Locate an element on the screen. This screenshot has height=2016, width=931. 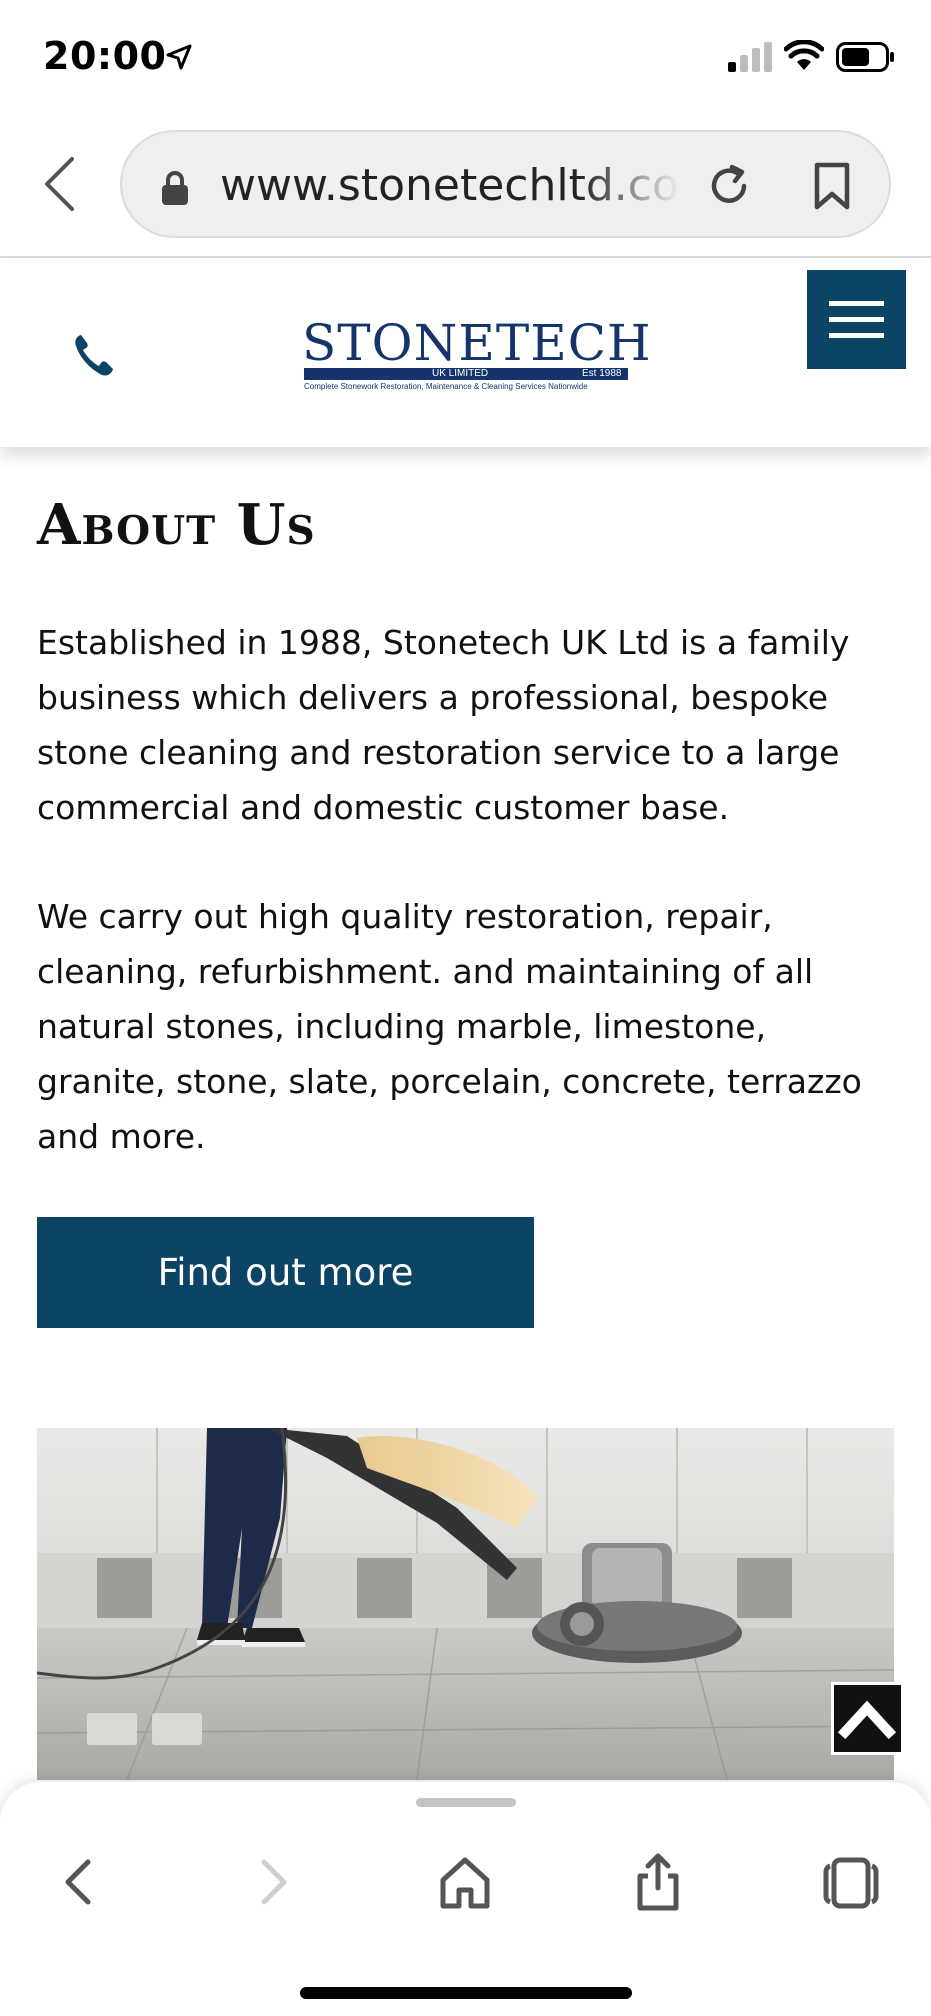
browser-bottom-toolbar is located at coordinates (465, 1899).